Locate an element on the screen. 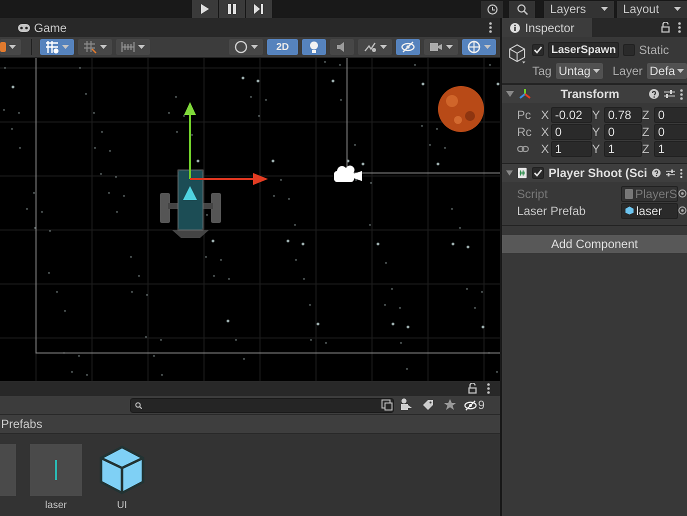 This screenshot has width=687, height=516. static-label: Static is located at coordinates (654, 50).